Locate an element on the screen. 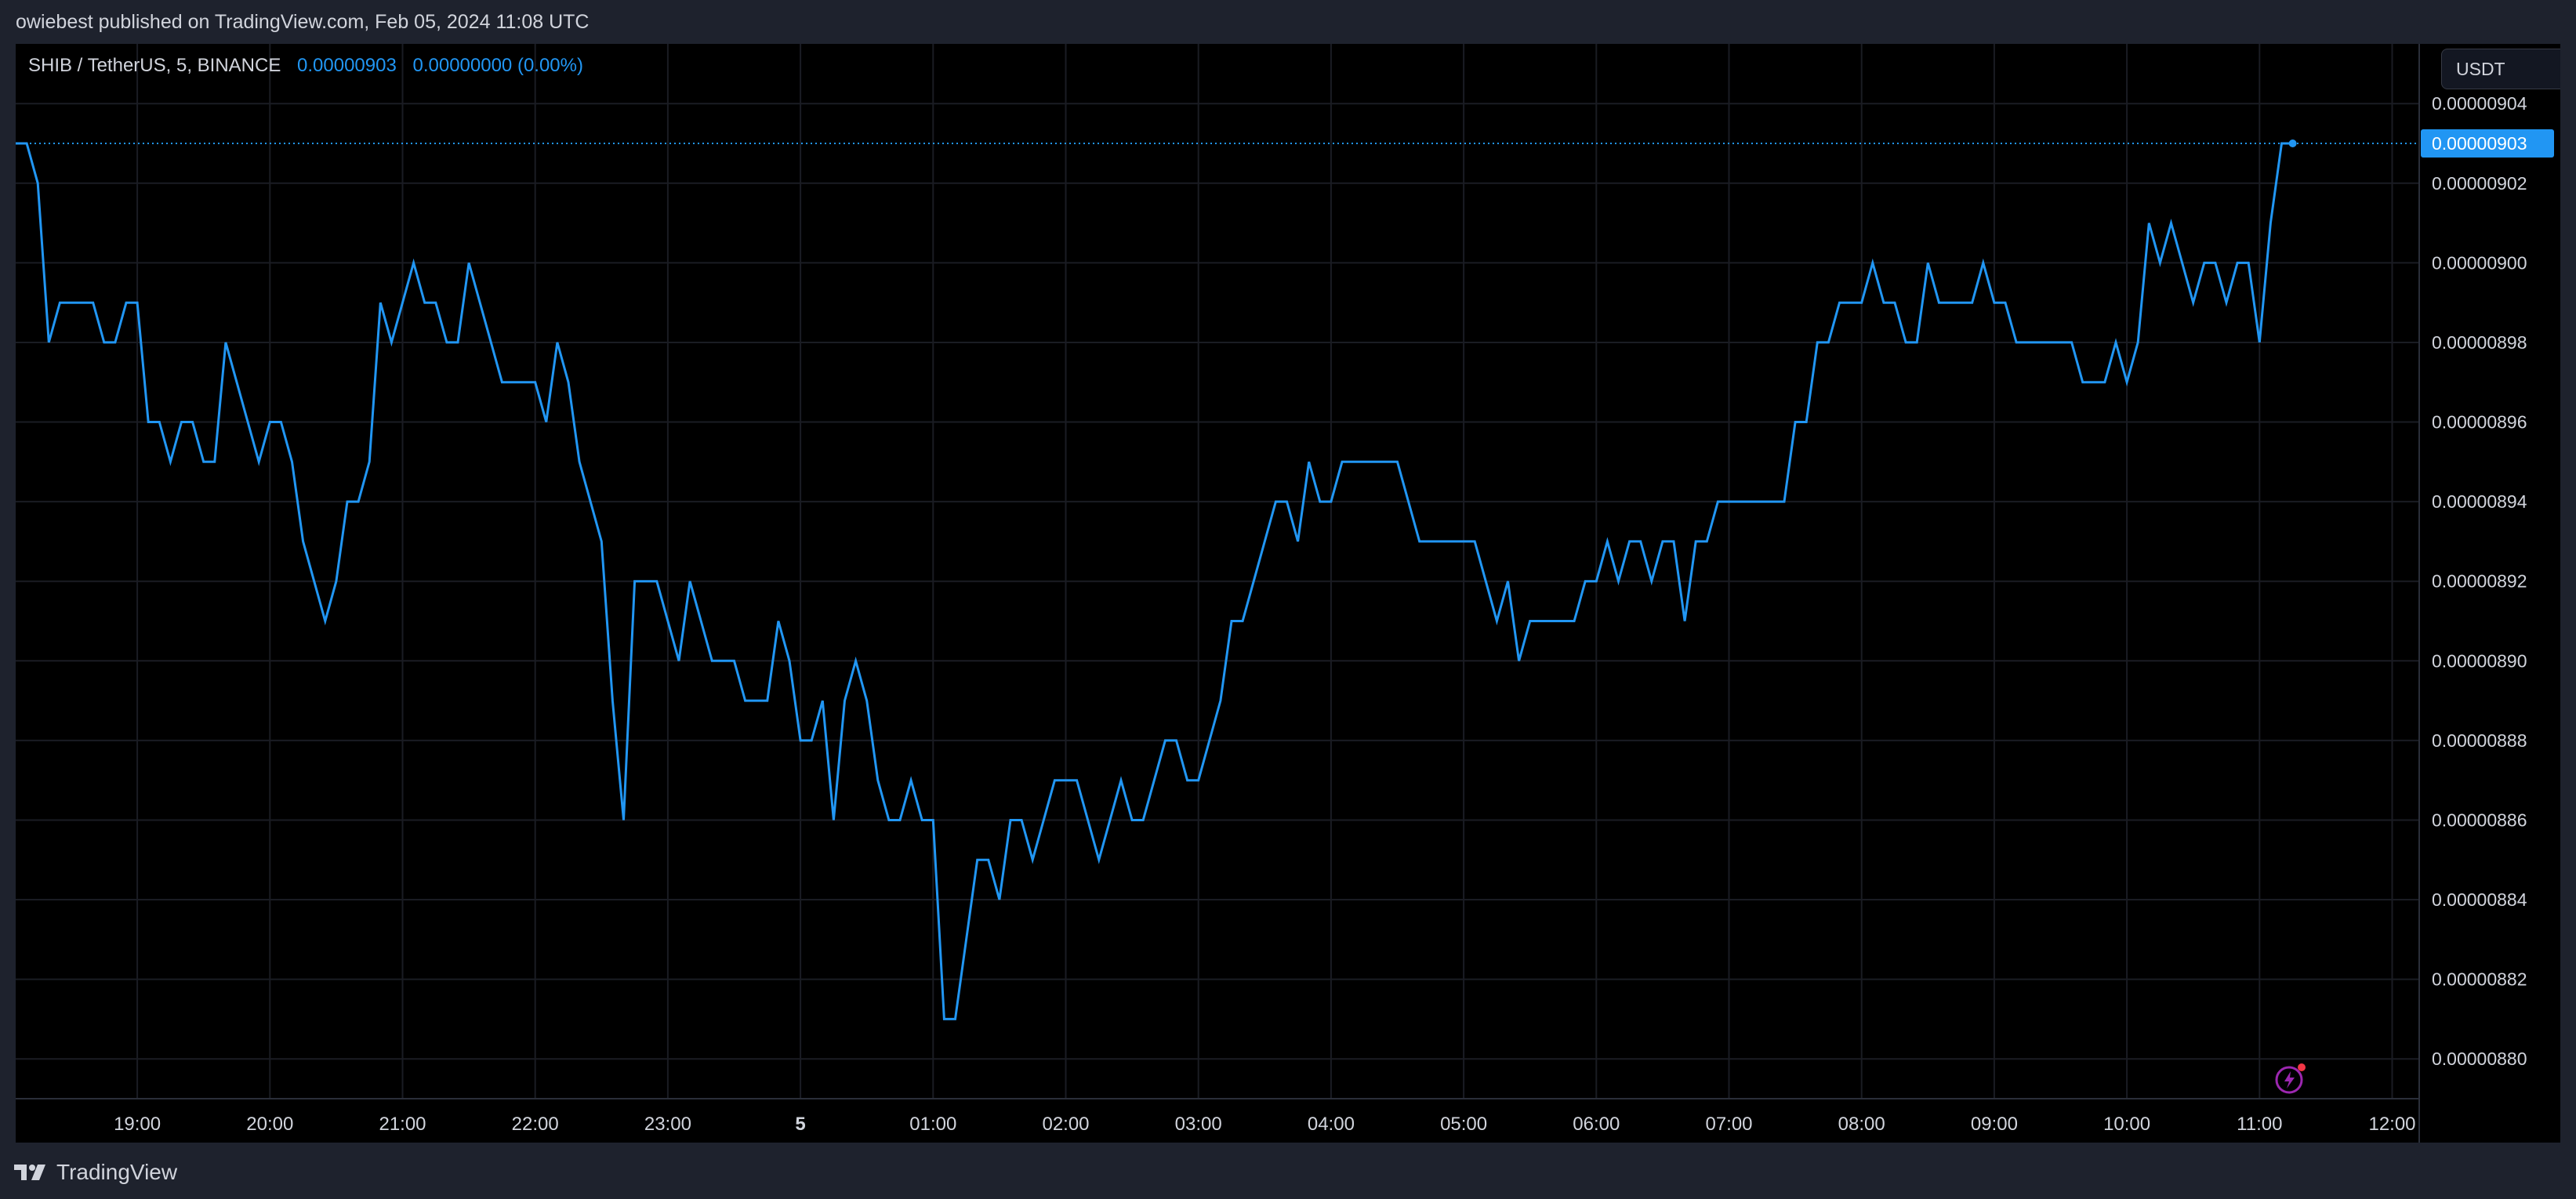 This screenshot has width=2576, height=1199. price-tick-label: 0.00000886 is located at coordinates (2479, 820).